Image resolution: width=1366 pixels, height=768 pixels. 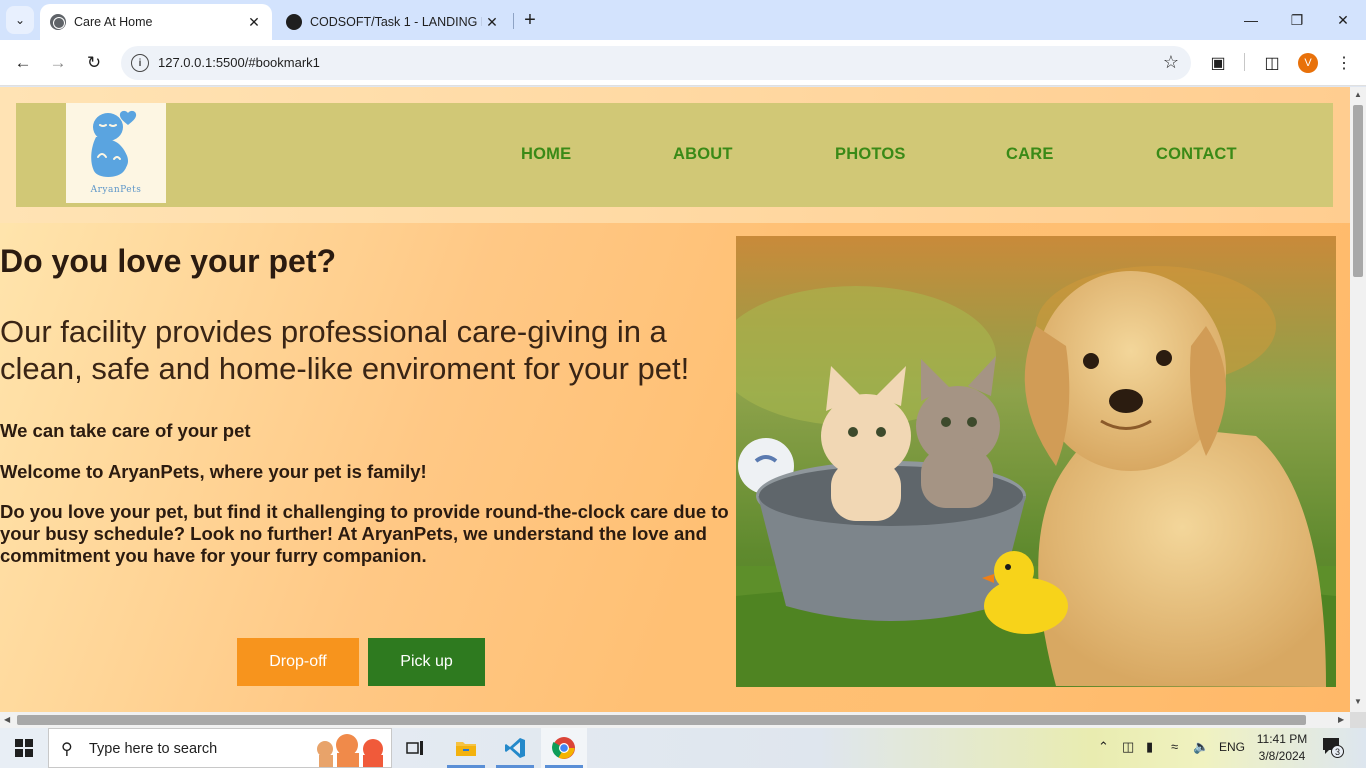 What do you see at coordinates (153, 749) in the screenshot?
I see `search-placeholder: Type here to search` at bounding box center [153, 749].